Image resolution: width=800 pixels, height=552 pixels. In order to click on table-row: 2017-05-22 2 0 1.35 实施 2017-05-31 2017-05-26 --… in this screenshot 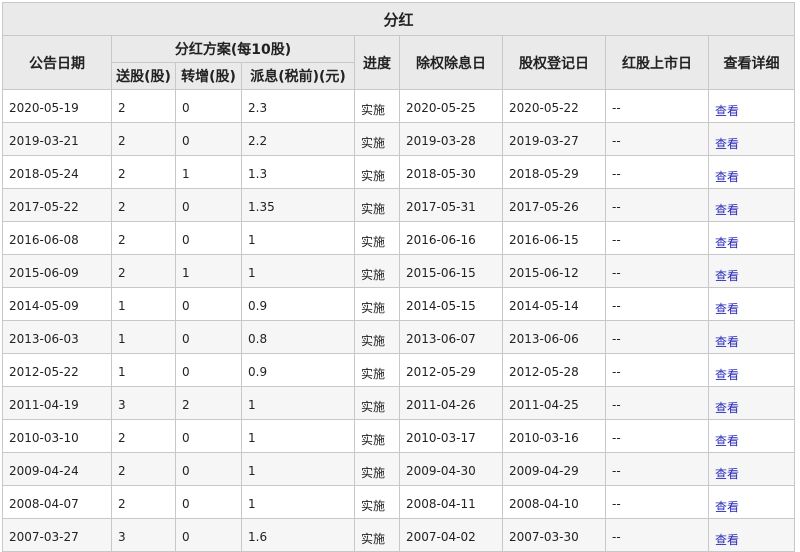, I will do `click(399, 205)`.